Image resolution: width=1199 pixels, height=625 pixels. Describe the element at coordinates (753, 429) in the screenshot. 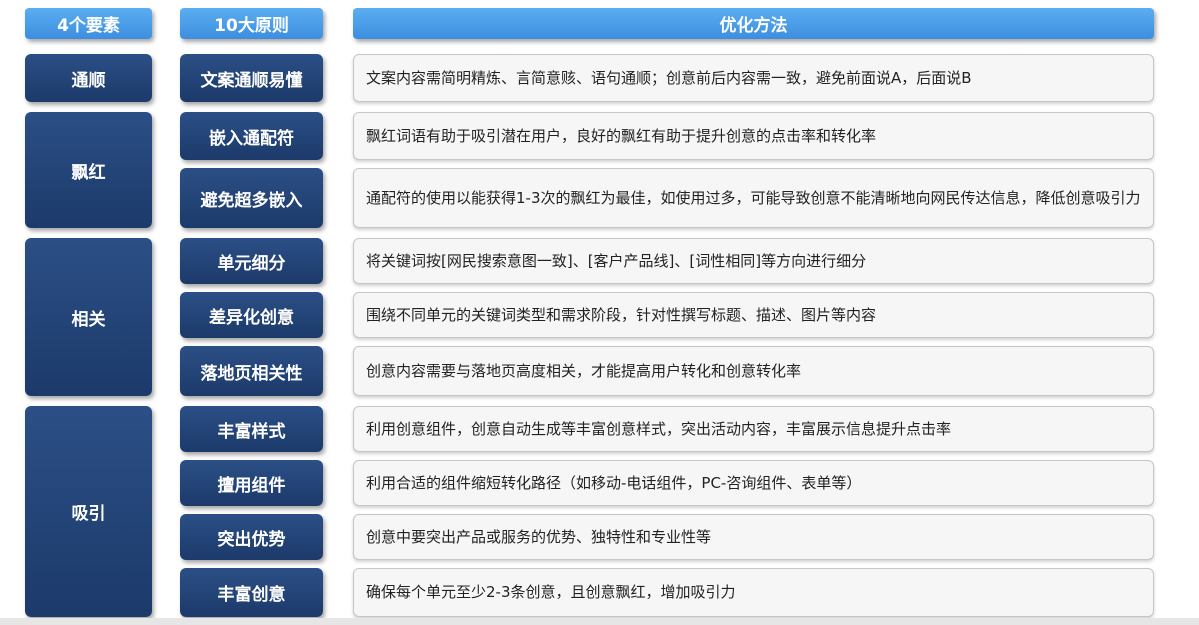

I see `method-row: 利用创意组件，创意自动生成等丰富创意样式，突出活动内容，丰富展示信息提升点击率` at that location.